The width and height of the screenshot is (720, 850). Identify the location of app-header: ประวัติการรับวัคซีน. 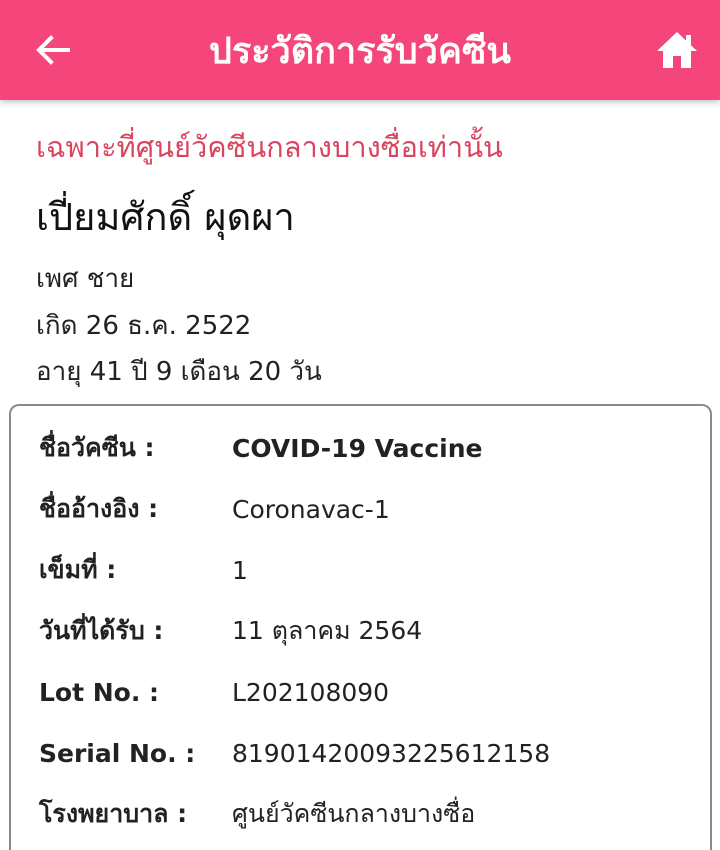
(360, 50).